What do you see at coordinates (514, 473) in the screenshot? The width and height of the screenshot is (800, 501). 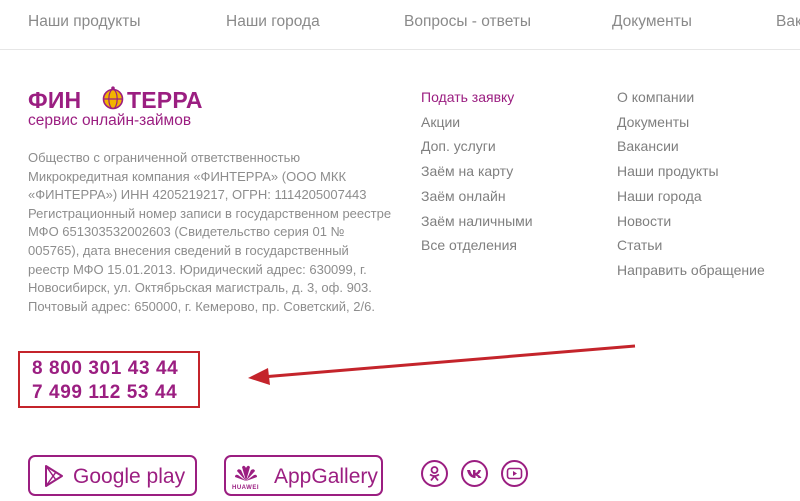 I see `youtube-icon` at bounding box center [514, 473].